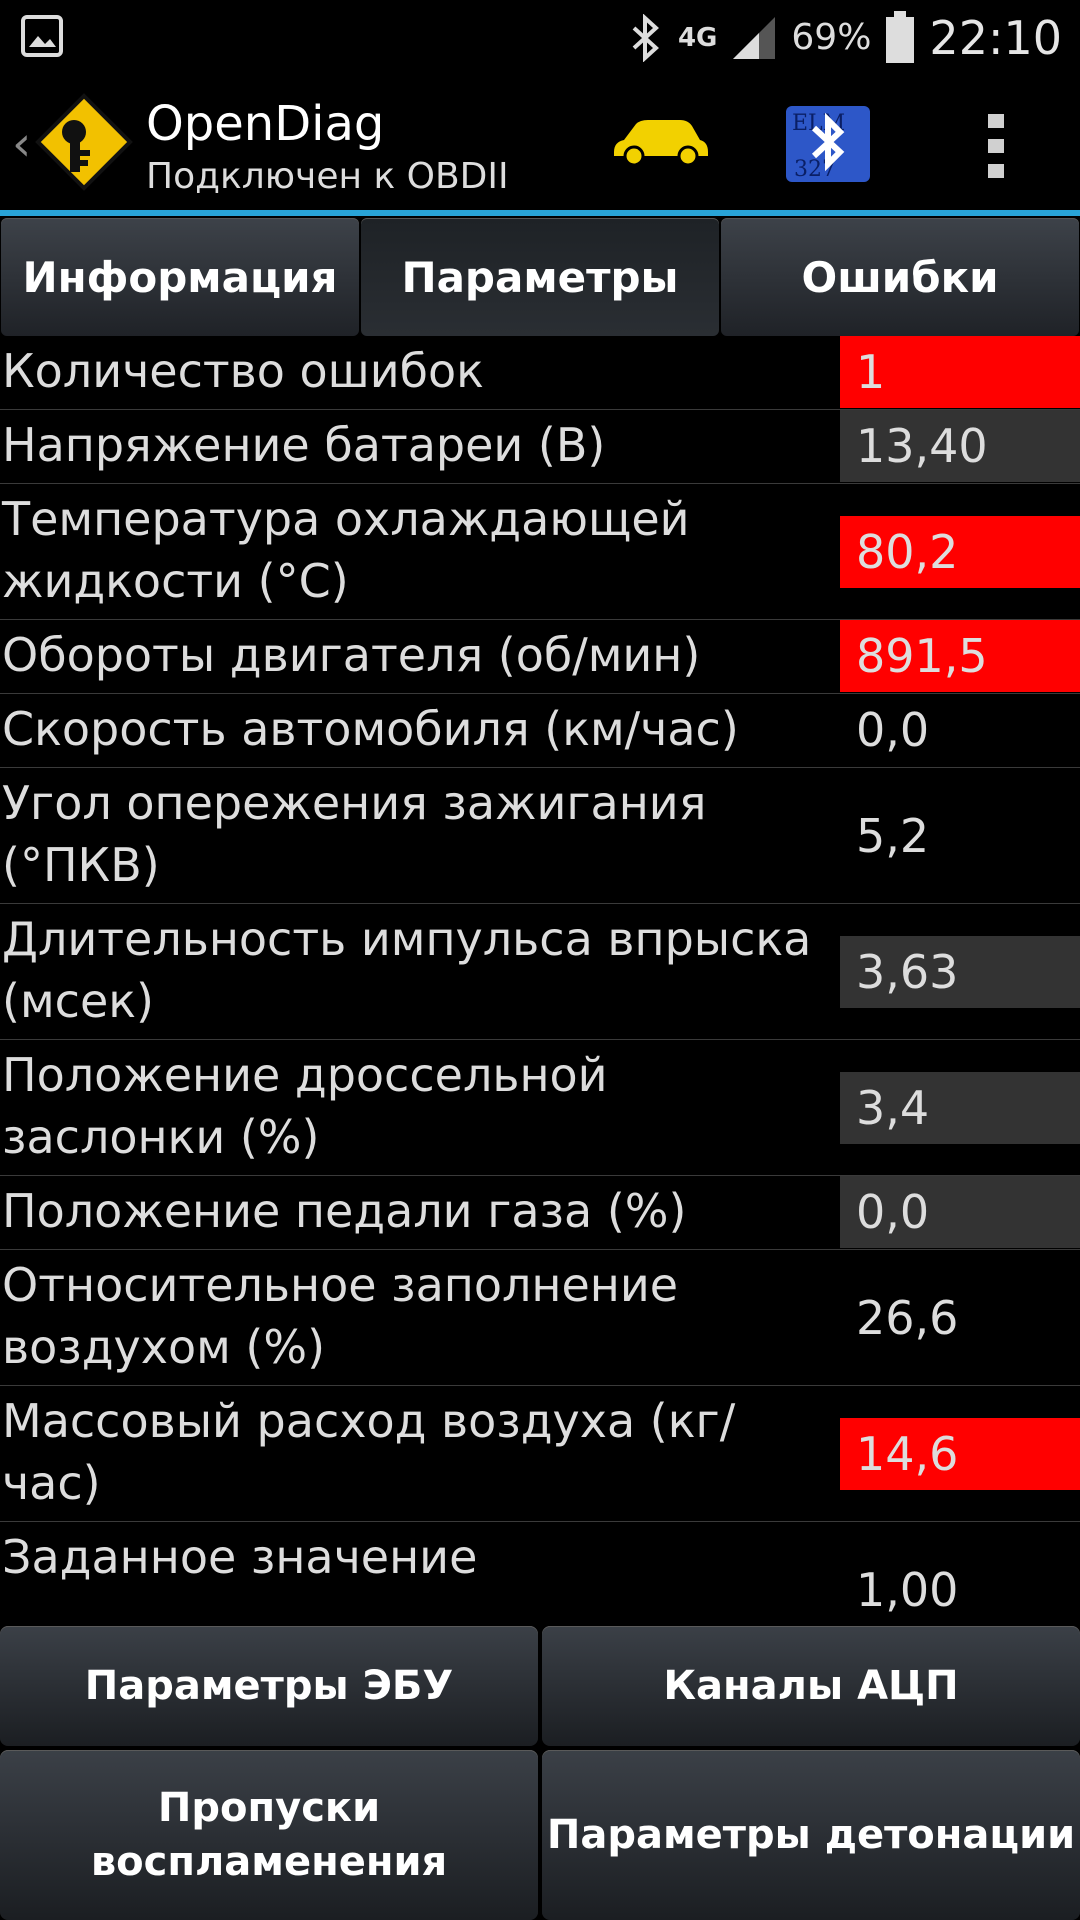 The height and width of the screenshot is (1920, 1080). Describe the element at coordinates (240, 1557) in the screenshot. I see `param-label: Заданное значение` at that location.